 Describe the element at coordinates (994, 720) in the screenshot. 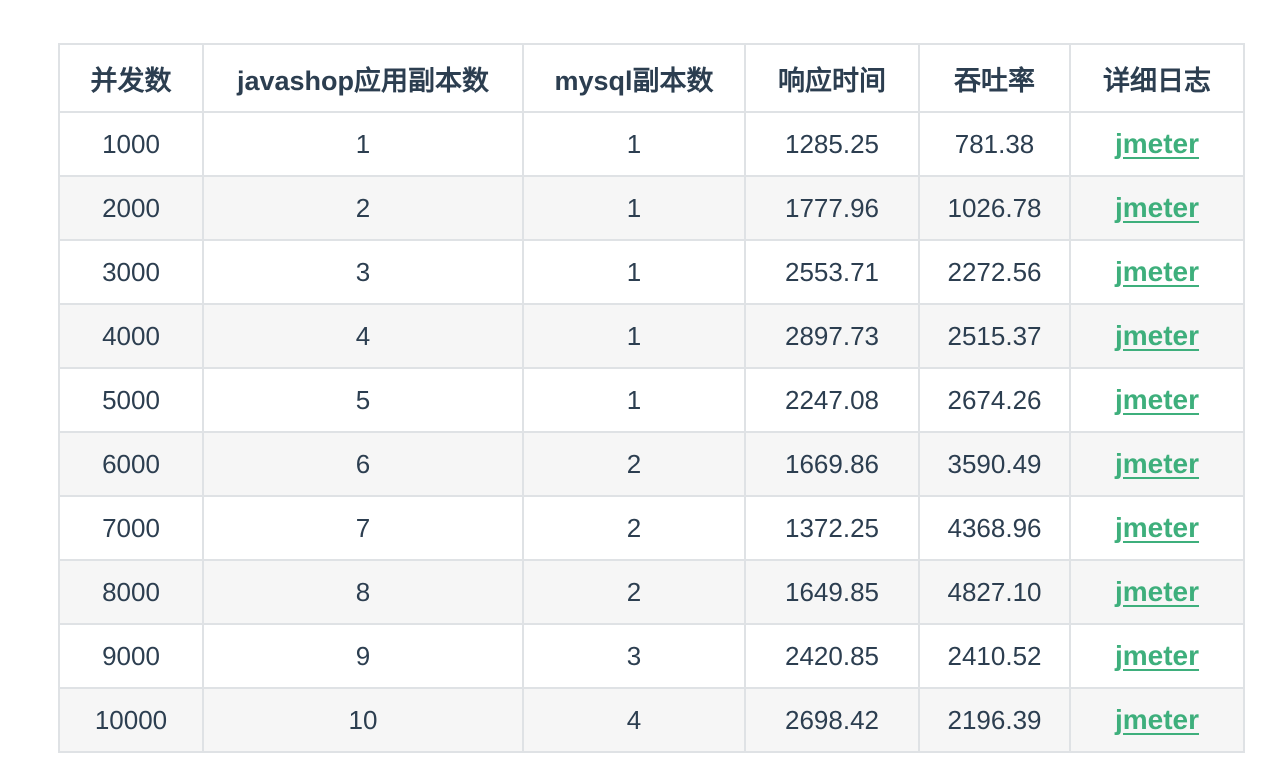

I see `cell-throughput: 2196.39` at that location.